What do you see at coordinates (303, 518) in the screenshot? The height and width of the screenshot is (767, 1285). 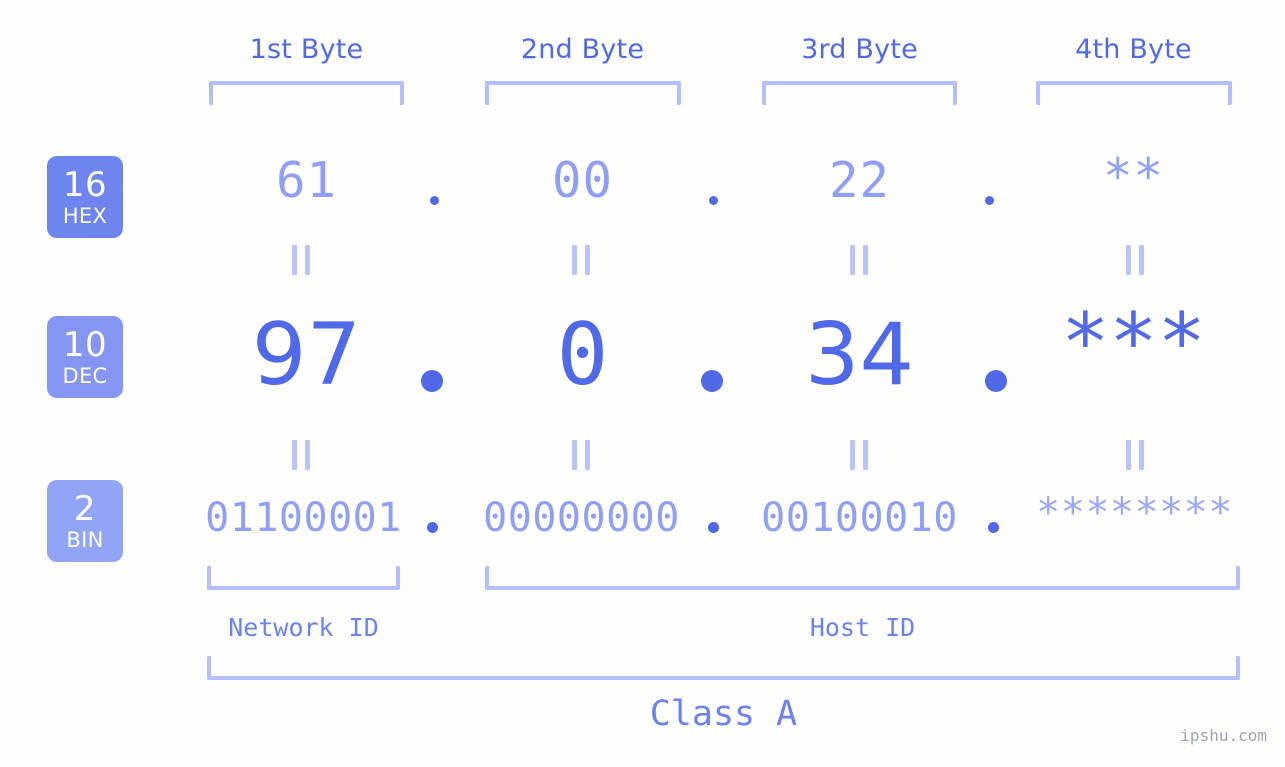 I see `bin-byte-1: 01100001` at bounding box center [303, 518].